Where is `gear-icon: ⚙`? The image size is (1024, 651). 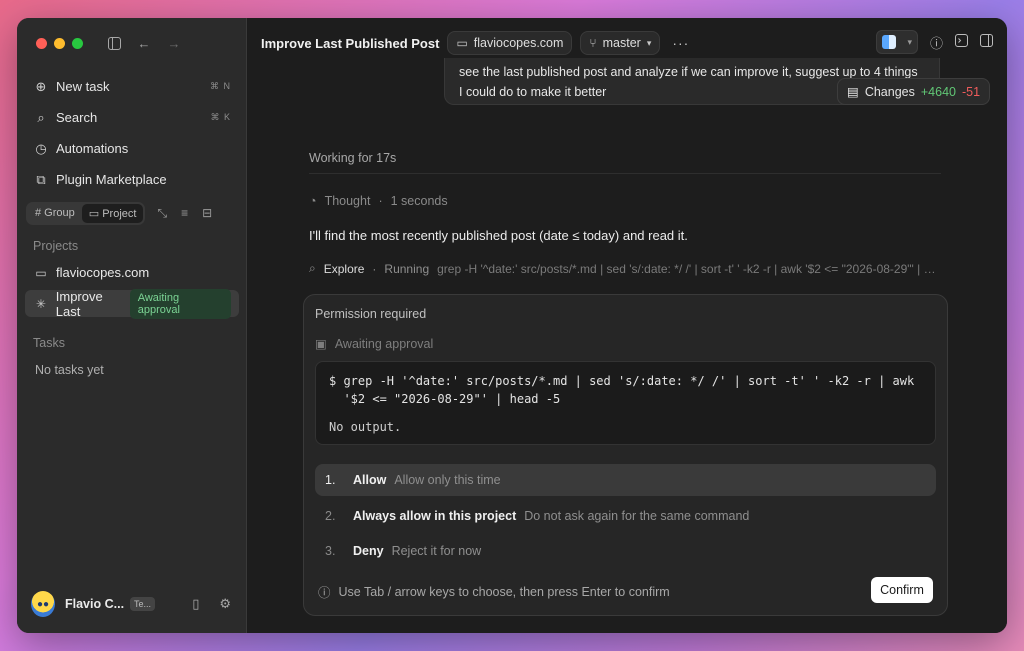
gear-icon: ⚙ is located at coordinates (225, 604).